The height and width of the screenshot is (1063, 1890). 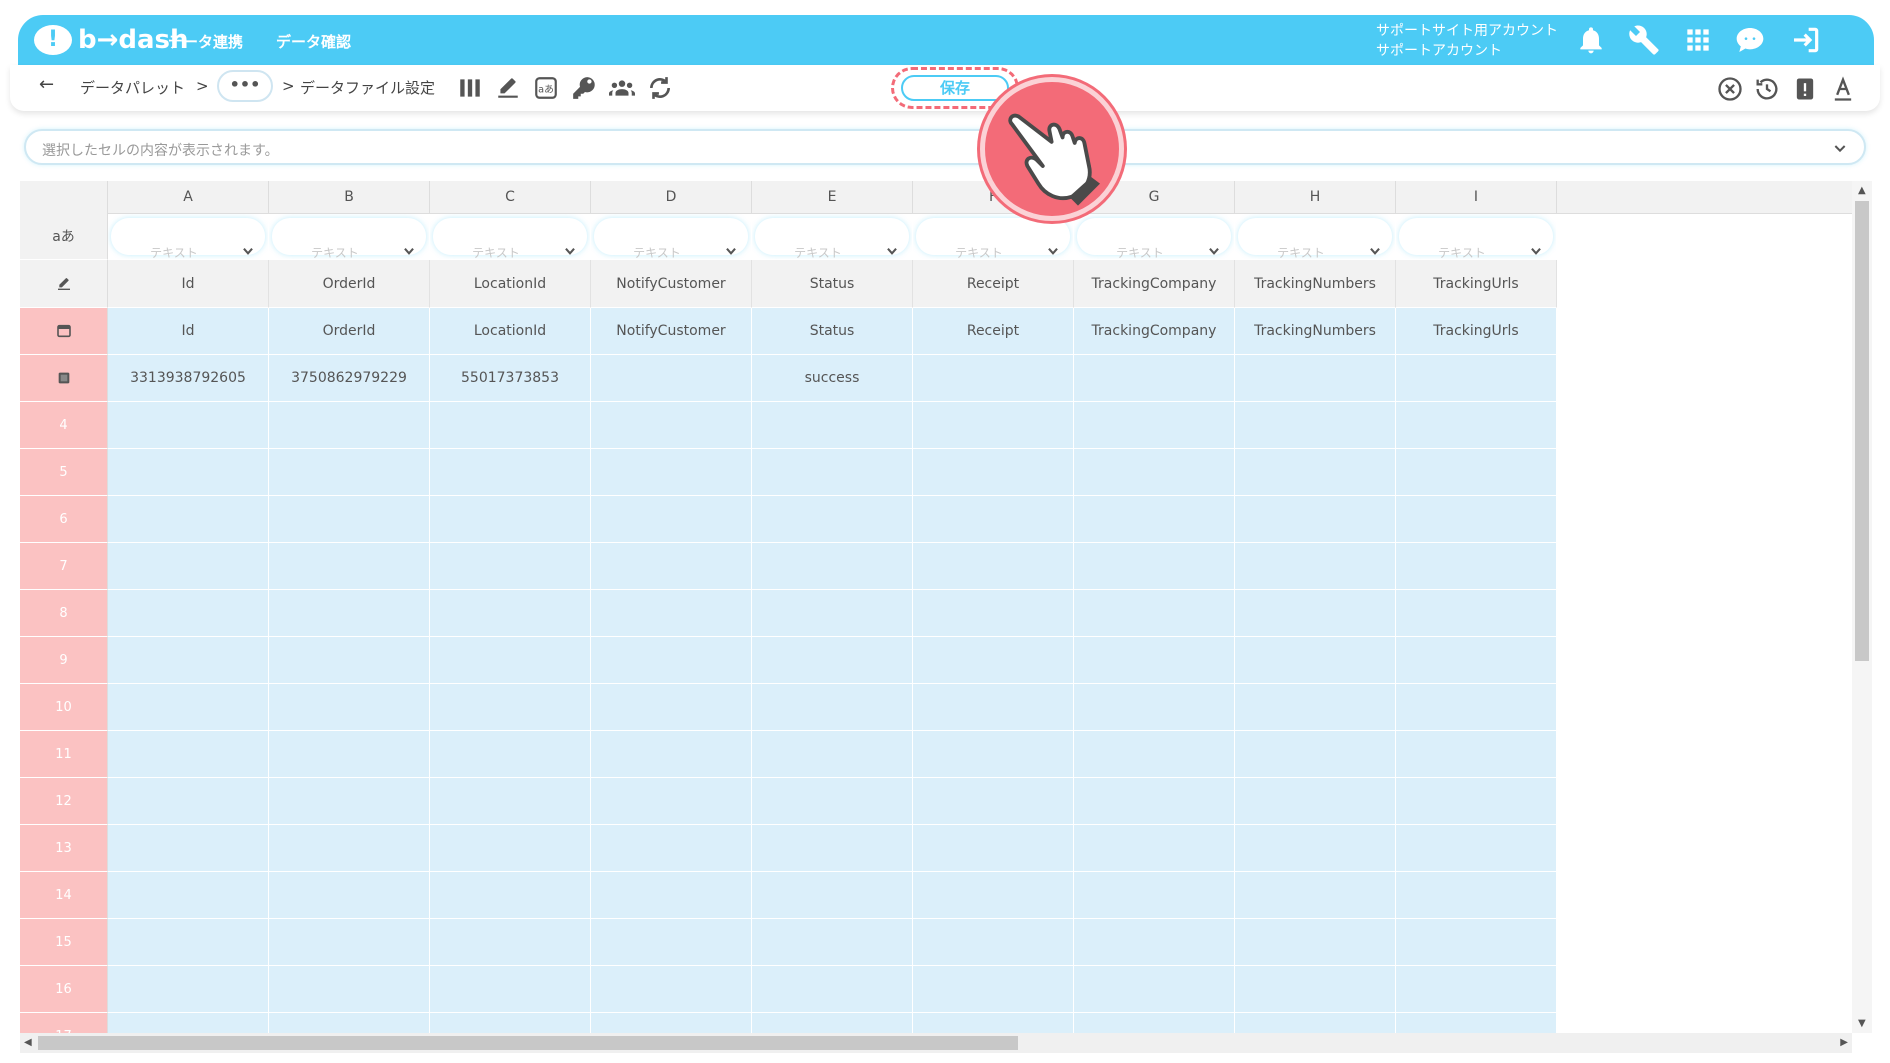 I want to click on cell-content-bar: 選択したセルの内容が表示されます。, so click(x=945, y=147).